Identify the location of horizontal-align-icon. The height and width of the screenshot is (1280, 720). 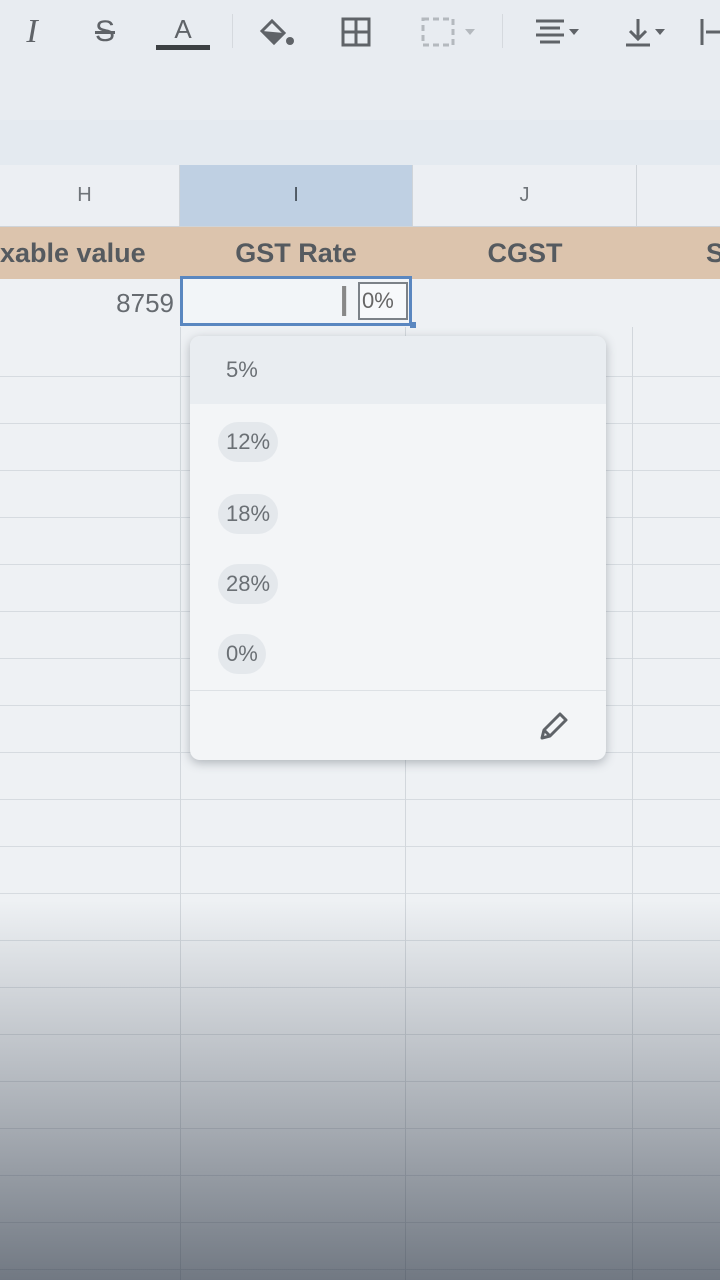
(550, 31).